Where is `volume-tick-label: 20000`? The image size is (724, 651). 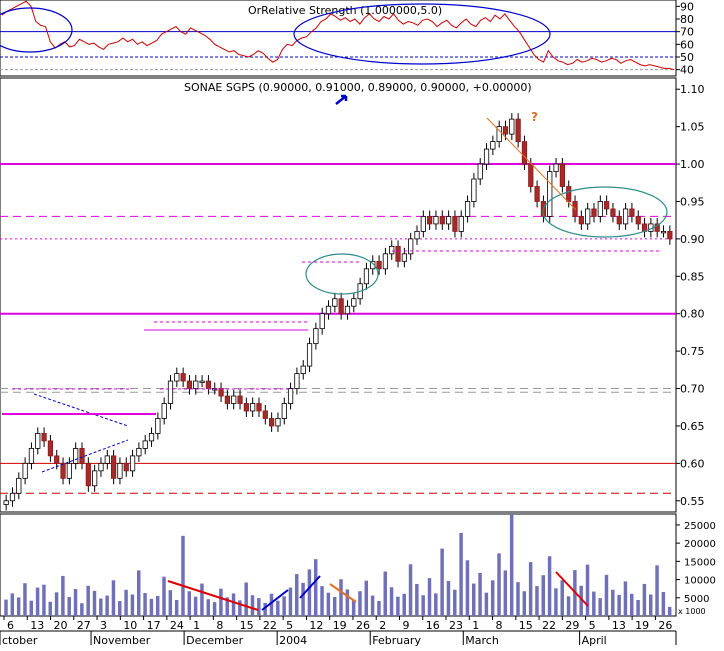
volume-tick-label: 20000 is located at coordinates (700, 544).